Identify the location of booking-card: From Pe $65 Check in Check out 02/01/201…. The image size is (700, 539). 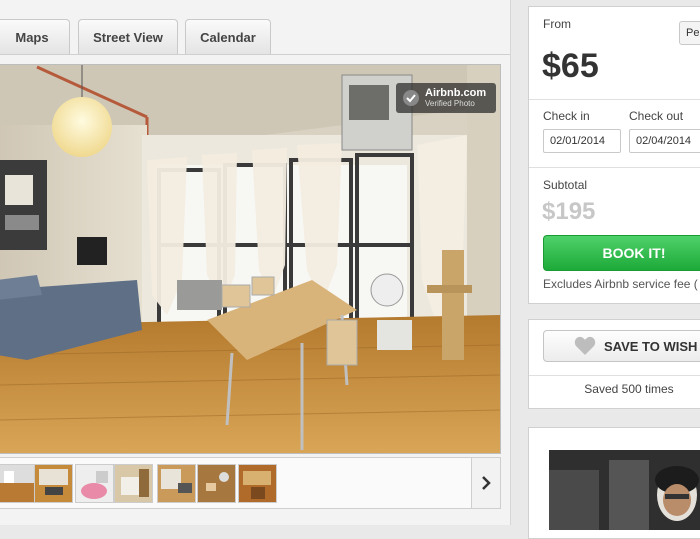
(614, 155).